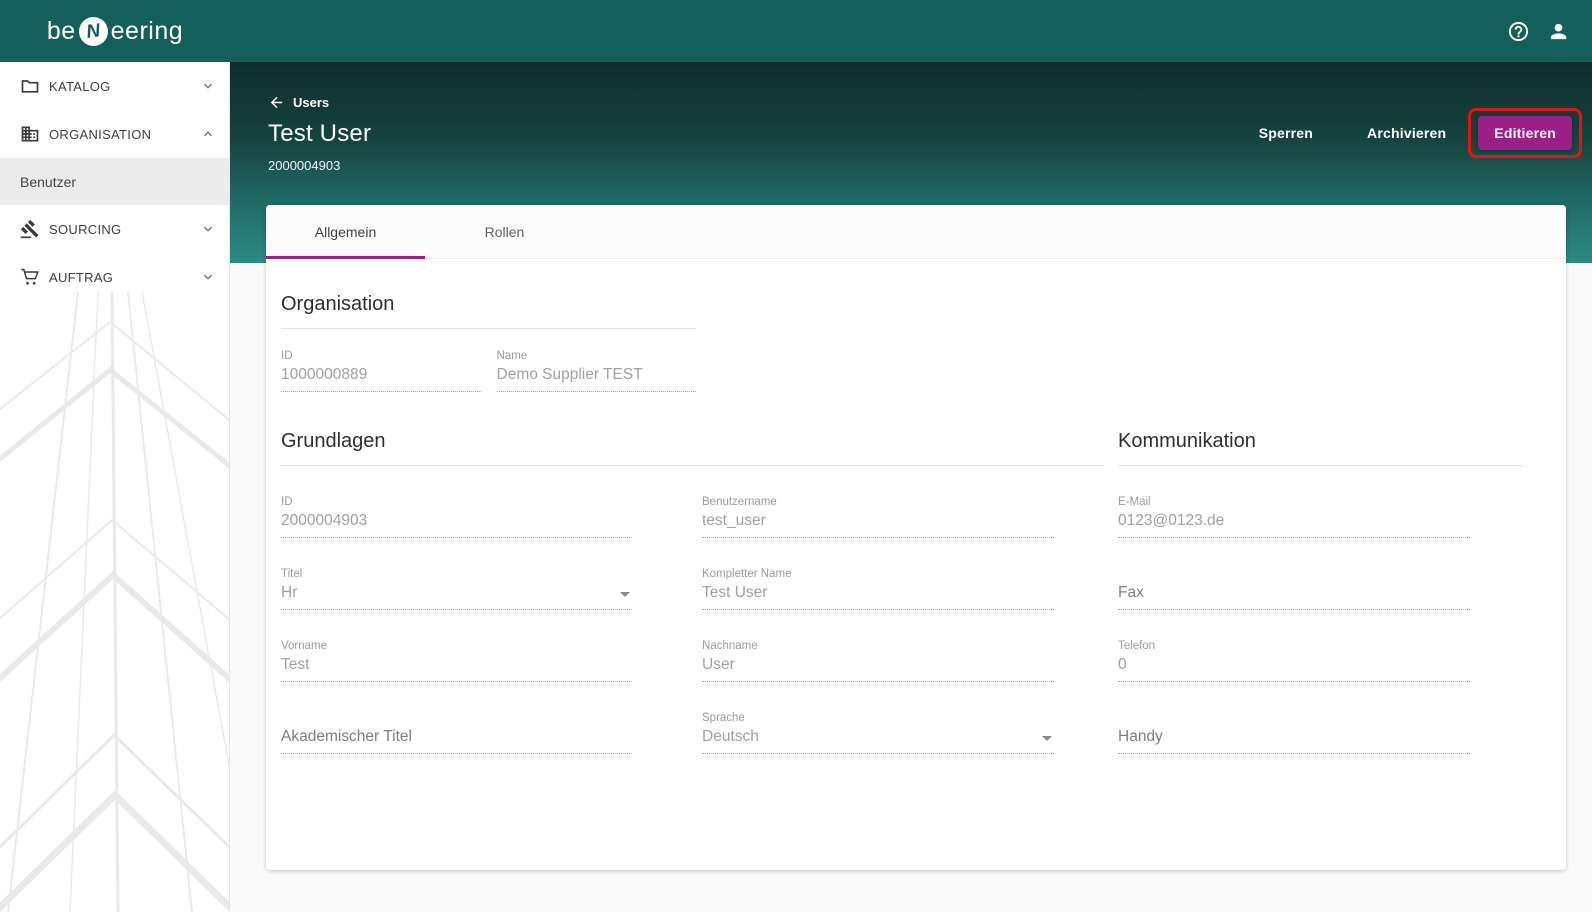 This screenshot has width=1592, height=912. I want to click on field-value: User, so click(878, 668).